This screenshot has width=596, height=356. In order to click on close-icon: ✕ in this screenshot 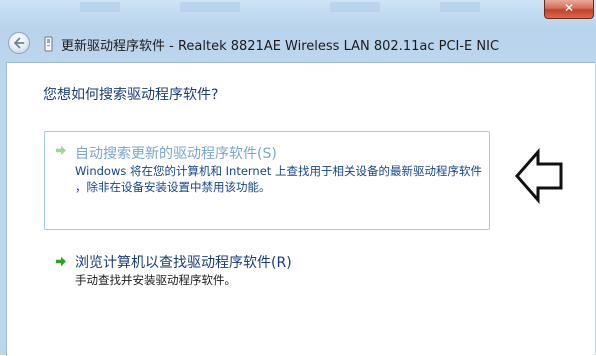, I will do `click(569, 8)`.